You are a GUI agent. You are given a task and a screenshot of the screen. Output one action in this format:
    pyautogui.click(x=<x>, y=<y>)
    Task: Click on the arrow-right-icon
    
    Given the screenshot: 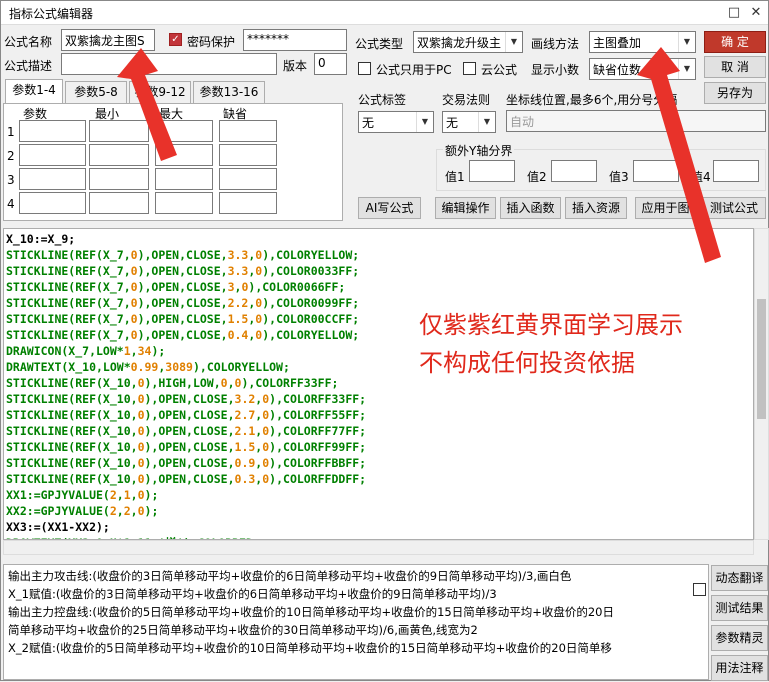 What is the action you would take?
    pyautogui.click(x=679, y=155)
    